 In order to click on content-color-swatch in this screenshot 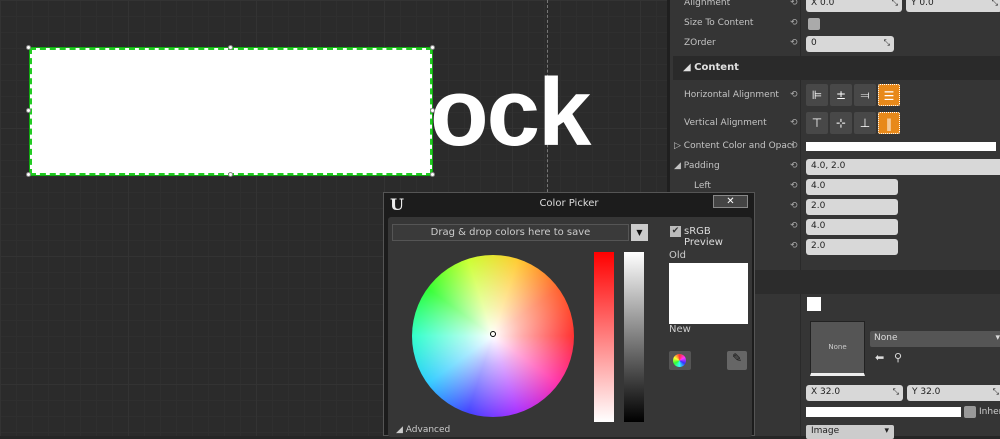, I will do `click(901, 146)`.